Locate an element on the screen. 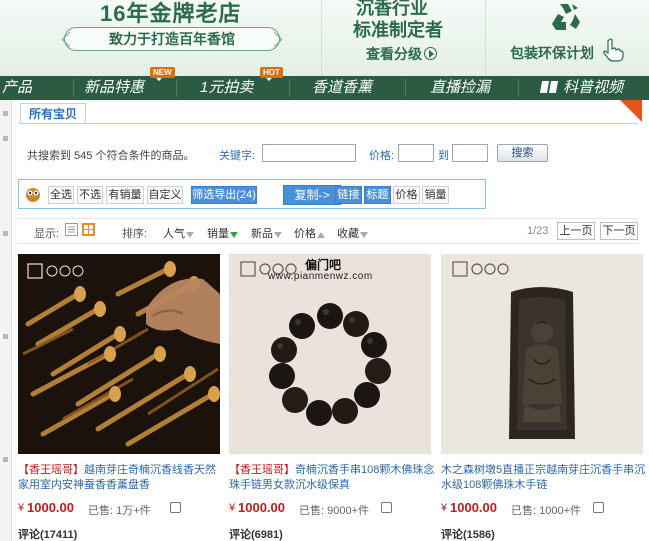 The width and height of the screenshot is (649, 541). left-gutter is located at coordinates (6, 320).